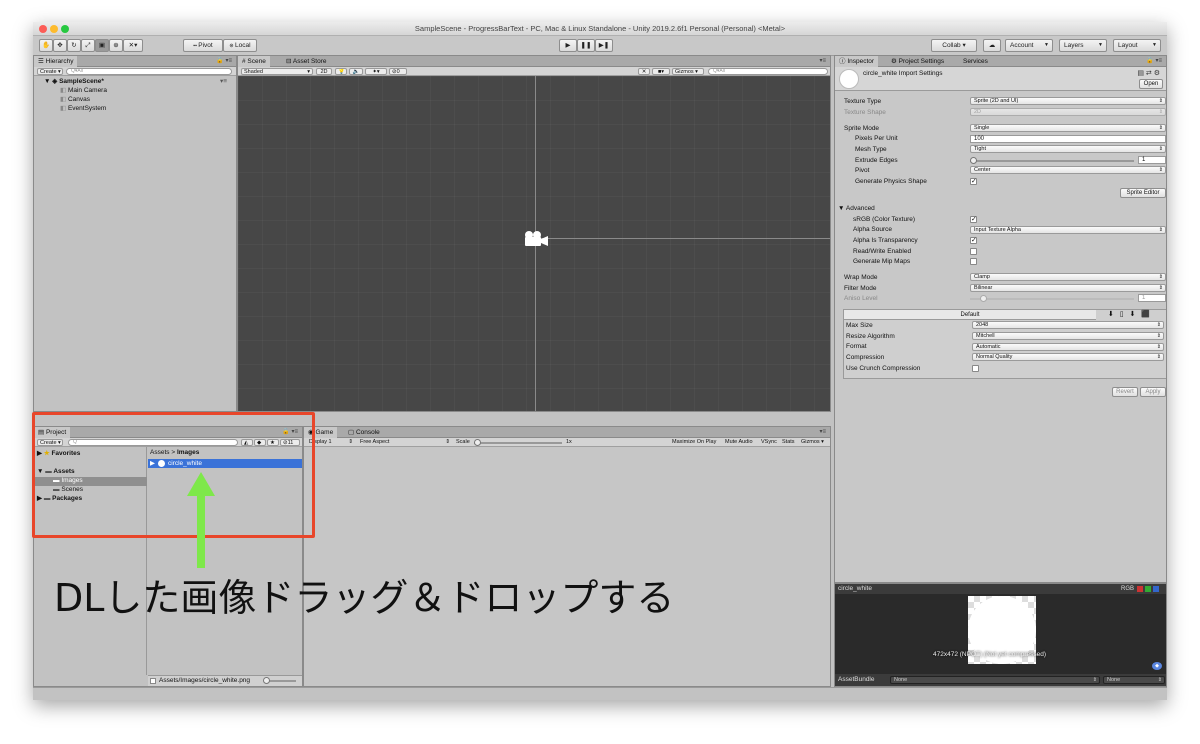 The height and width of the screenshot is (744, 1200). I want to click on scale-slider, so click(518, 442).